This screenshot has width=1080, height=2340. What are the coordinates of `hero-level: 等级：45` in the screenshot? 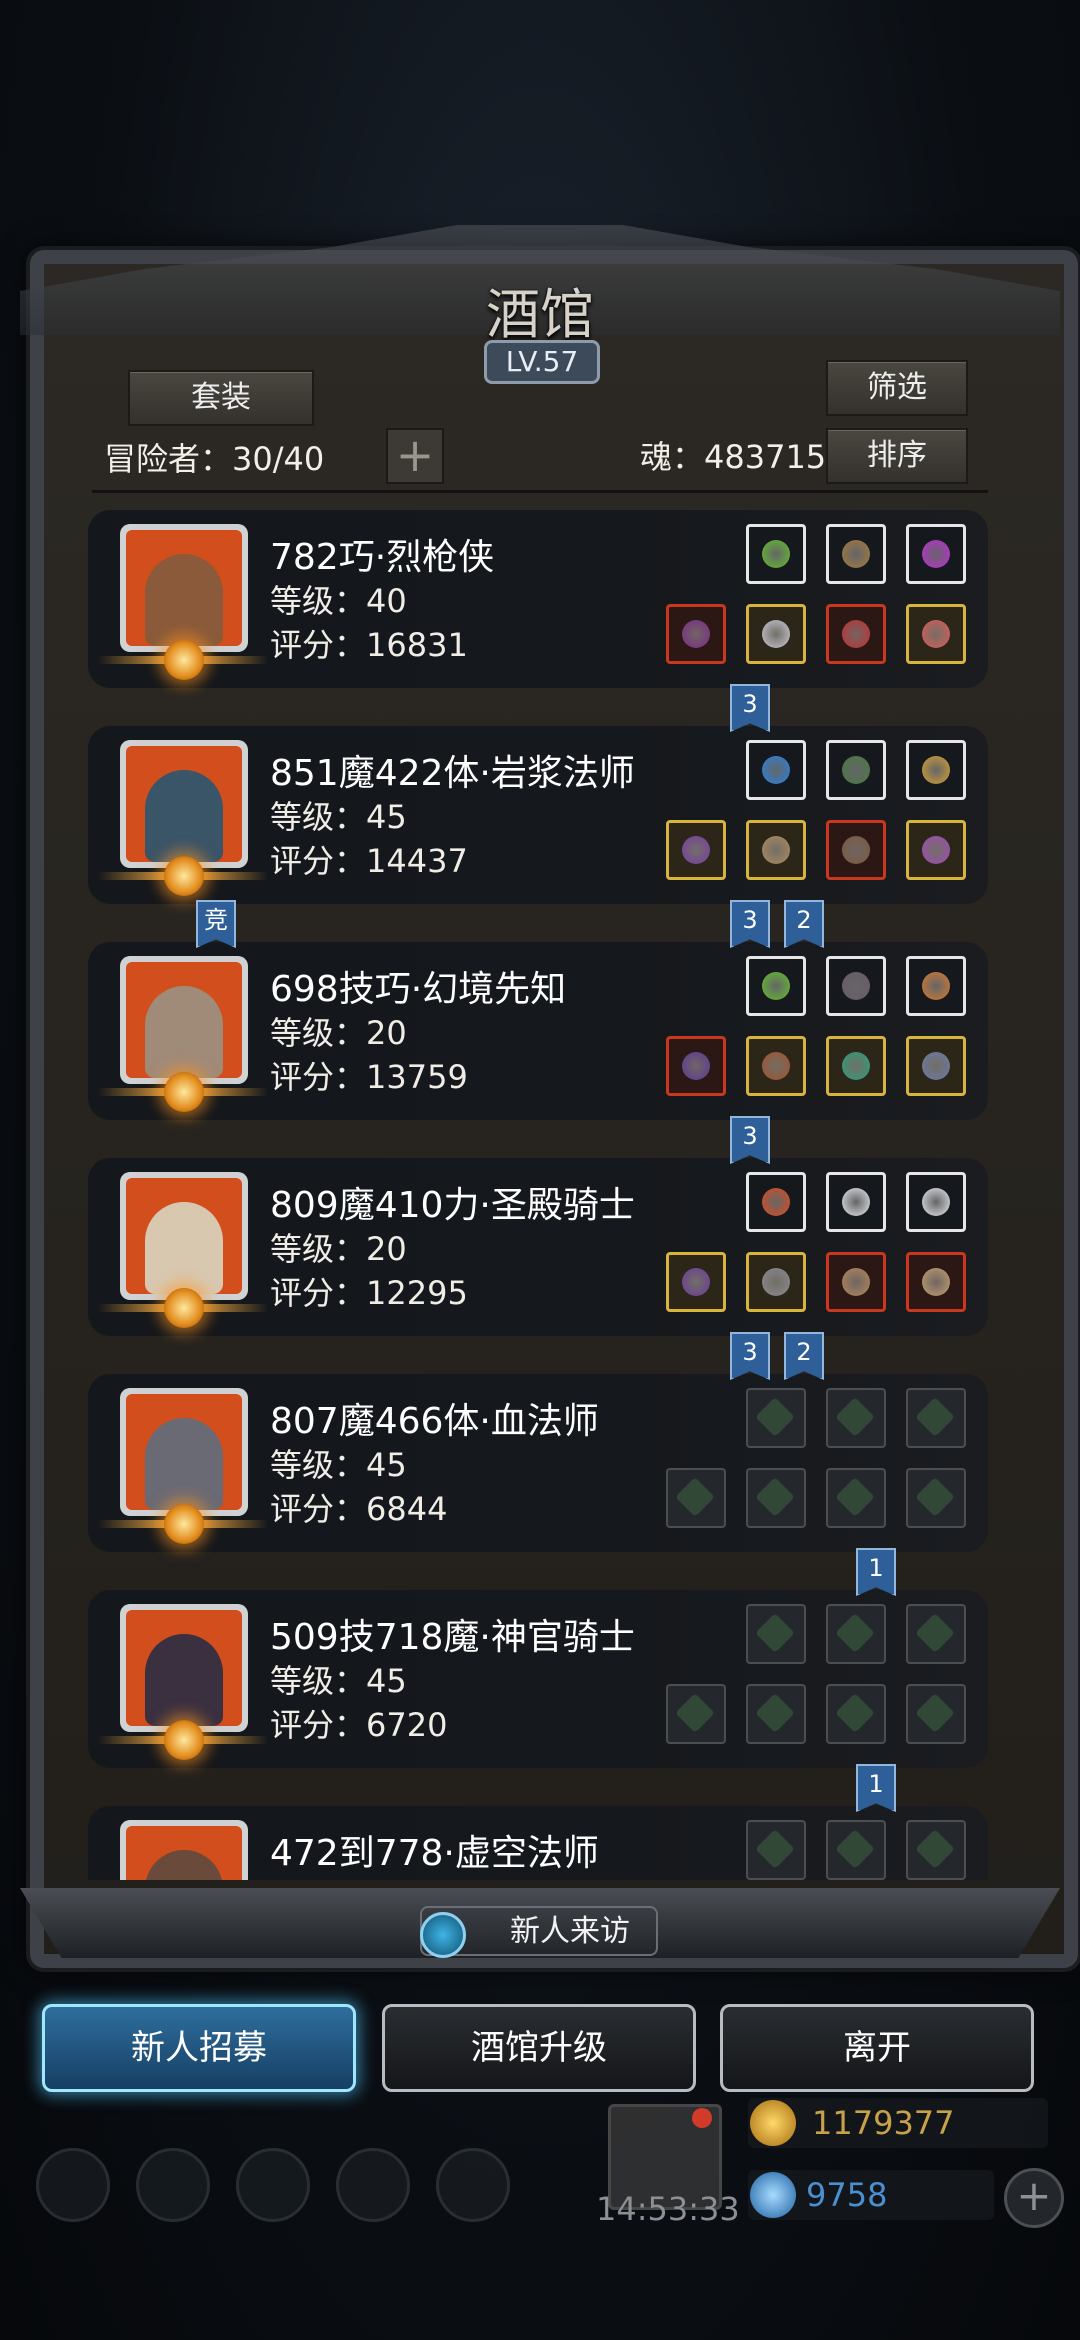 It's located at (338, 817).